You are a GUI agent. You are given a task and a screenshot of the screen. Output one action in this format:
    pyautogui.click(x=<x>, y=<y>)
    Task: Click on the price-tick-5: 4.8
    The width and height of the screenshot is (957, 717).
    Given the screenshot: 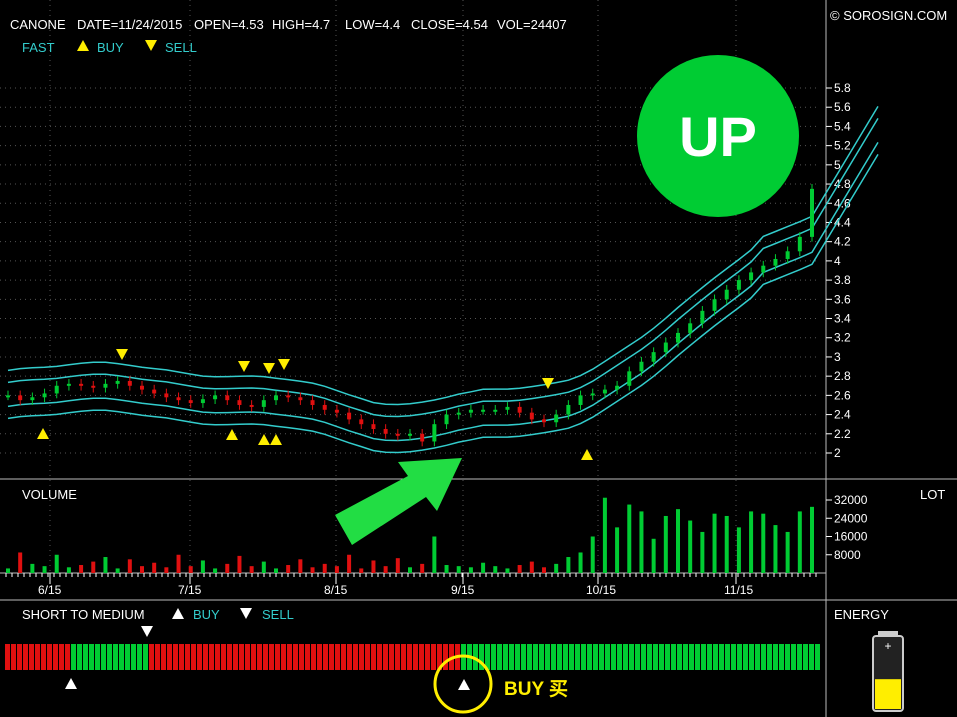 What is the action you would take?
    pyautogui.click(x=842, y=184)
    